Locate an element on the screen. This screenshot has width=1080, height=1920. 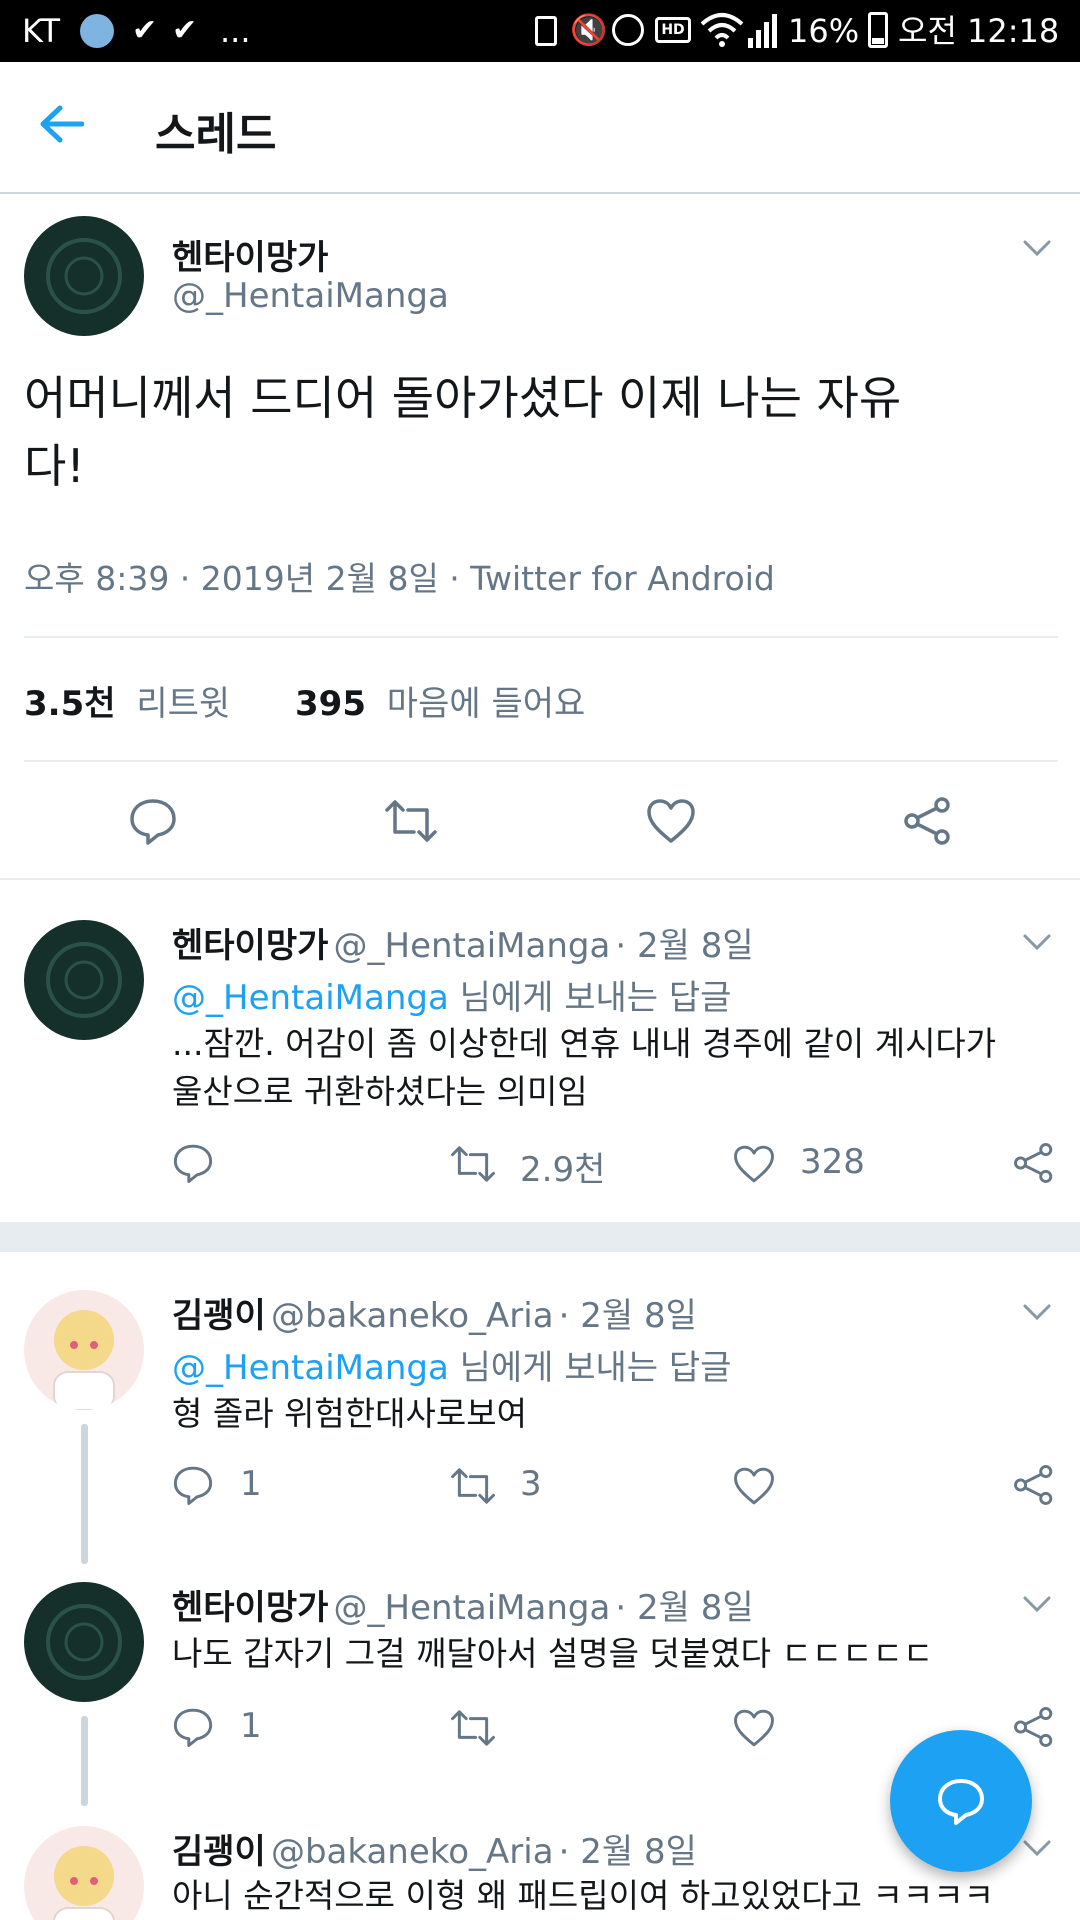
check-notification-icon-2: ✔ is located at coordinates (185, 30).